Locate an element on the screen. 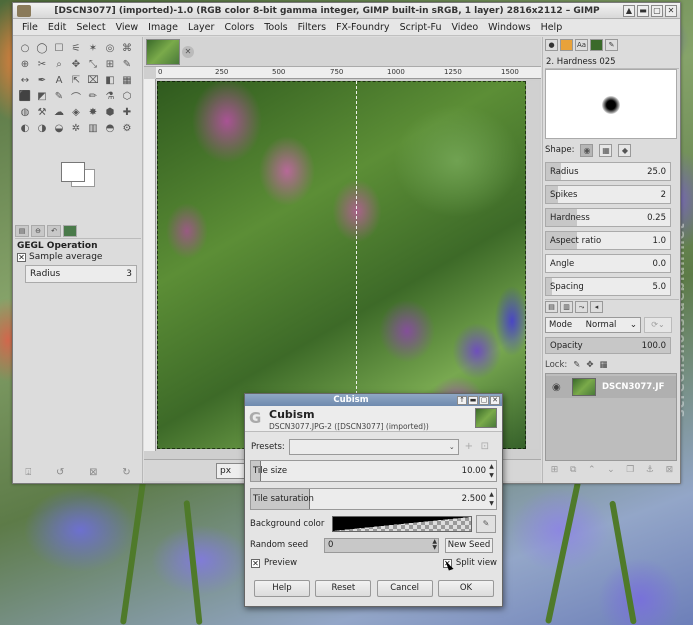 The image size is (693, 625). tool-icon: ⇱ is located at coordinates (76, 80).